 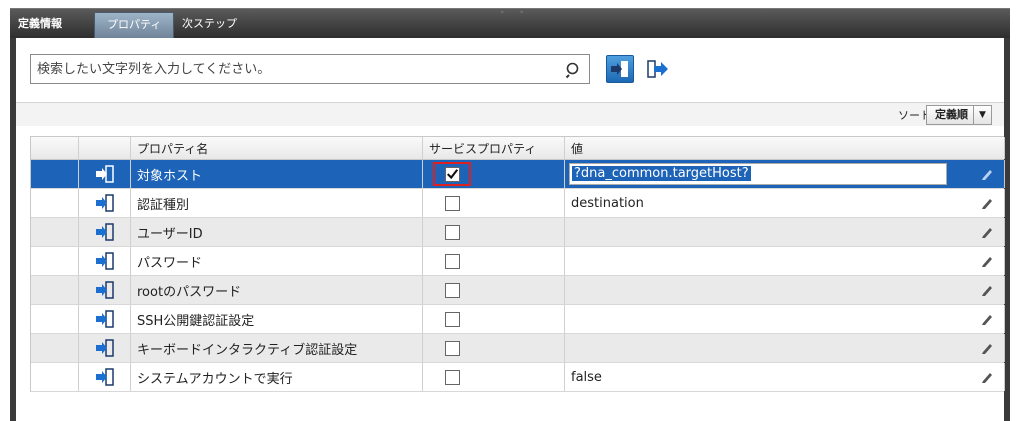 I want to click on export-button, so click(x=658, y=69).